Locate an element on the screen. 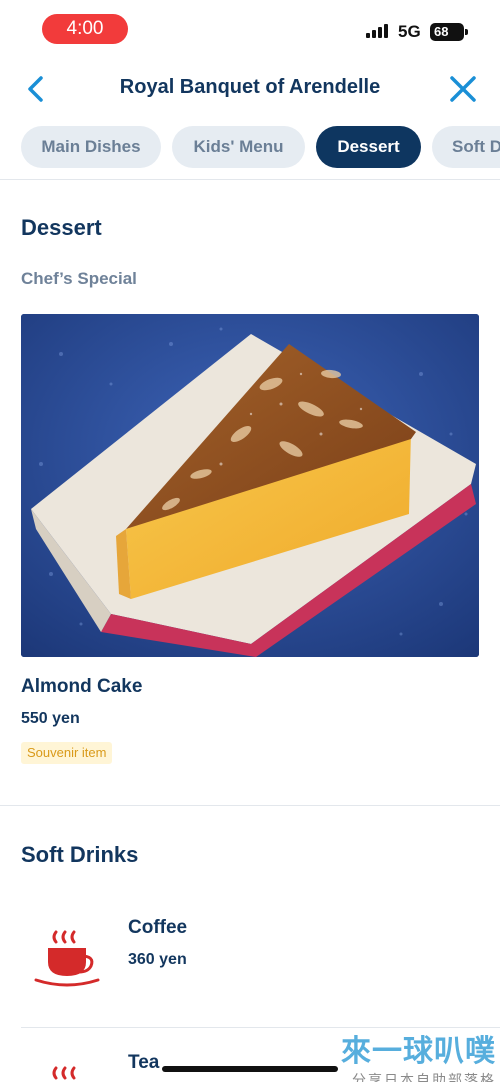  back-chevron-icon is located at coordinates (37, 89).